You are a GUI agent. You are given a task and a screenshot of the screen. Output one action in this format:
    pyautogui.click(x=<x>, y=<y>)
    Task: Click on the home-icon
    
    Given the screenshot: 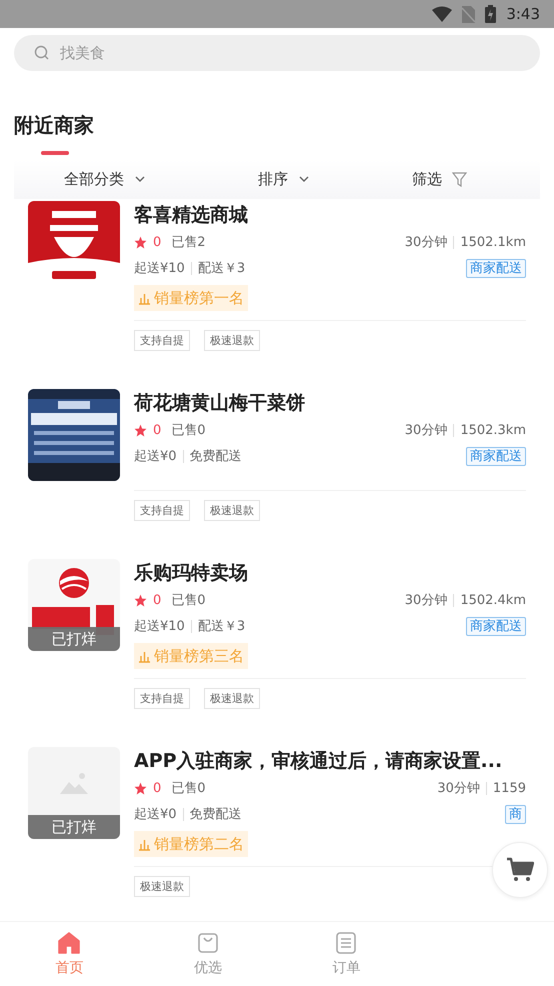 What is the action you would take?
    pyautogui.click(x=69, y=943)
    